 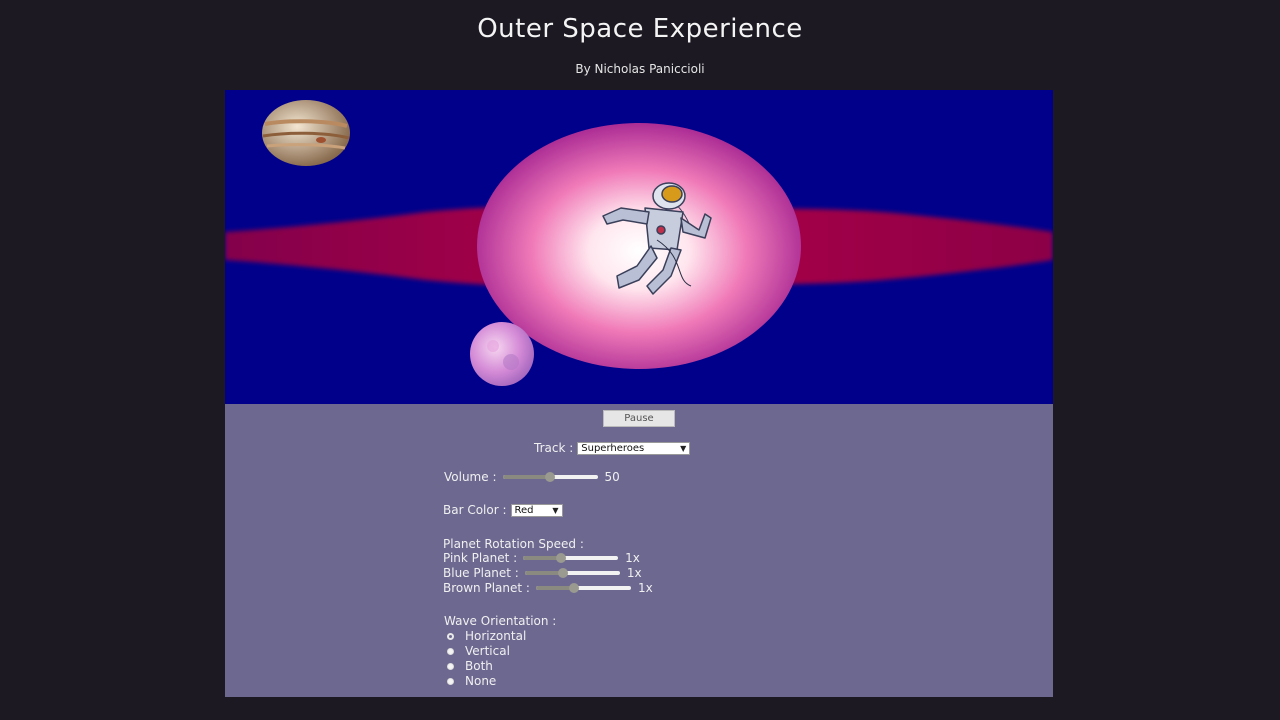 What do you see at coordinates (562, 573) in the screenshot?
I see `blue-planet-slider-thumb` at bounding box center [562, 573].